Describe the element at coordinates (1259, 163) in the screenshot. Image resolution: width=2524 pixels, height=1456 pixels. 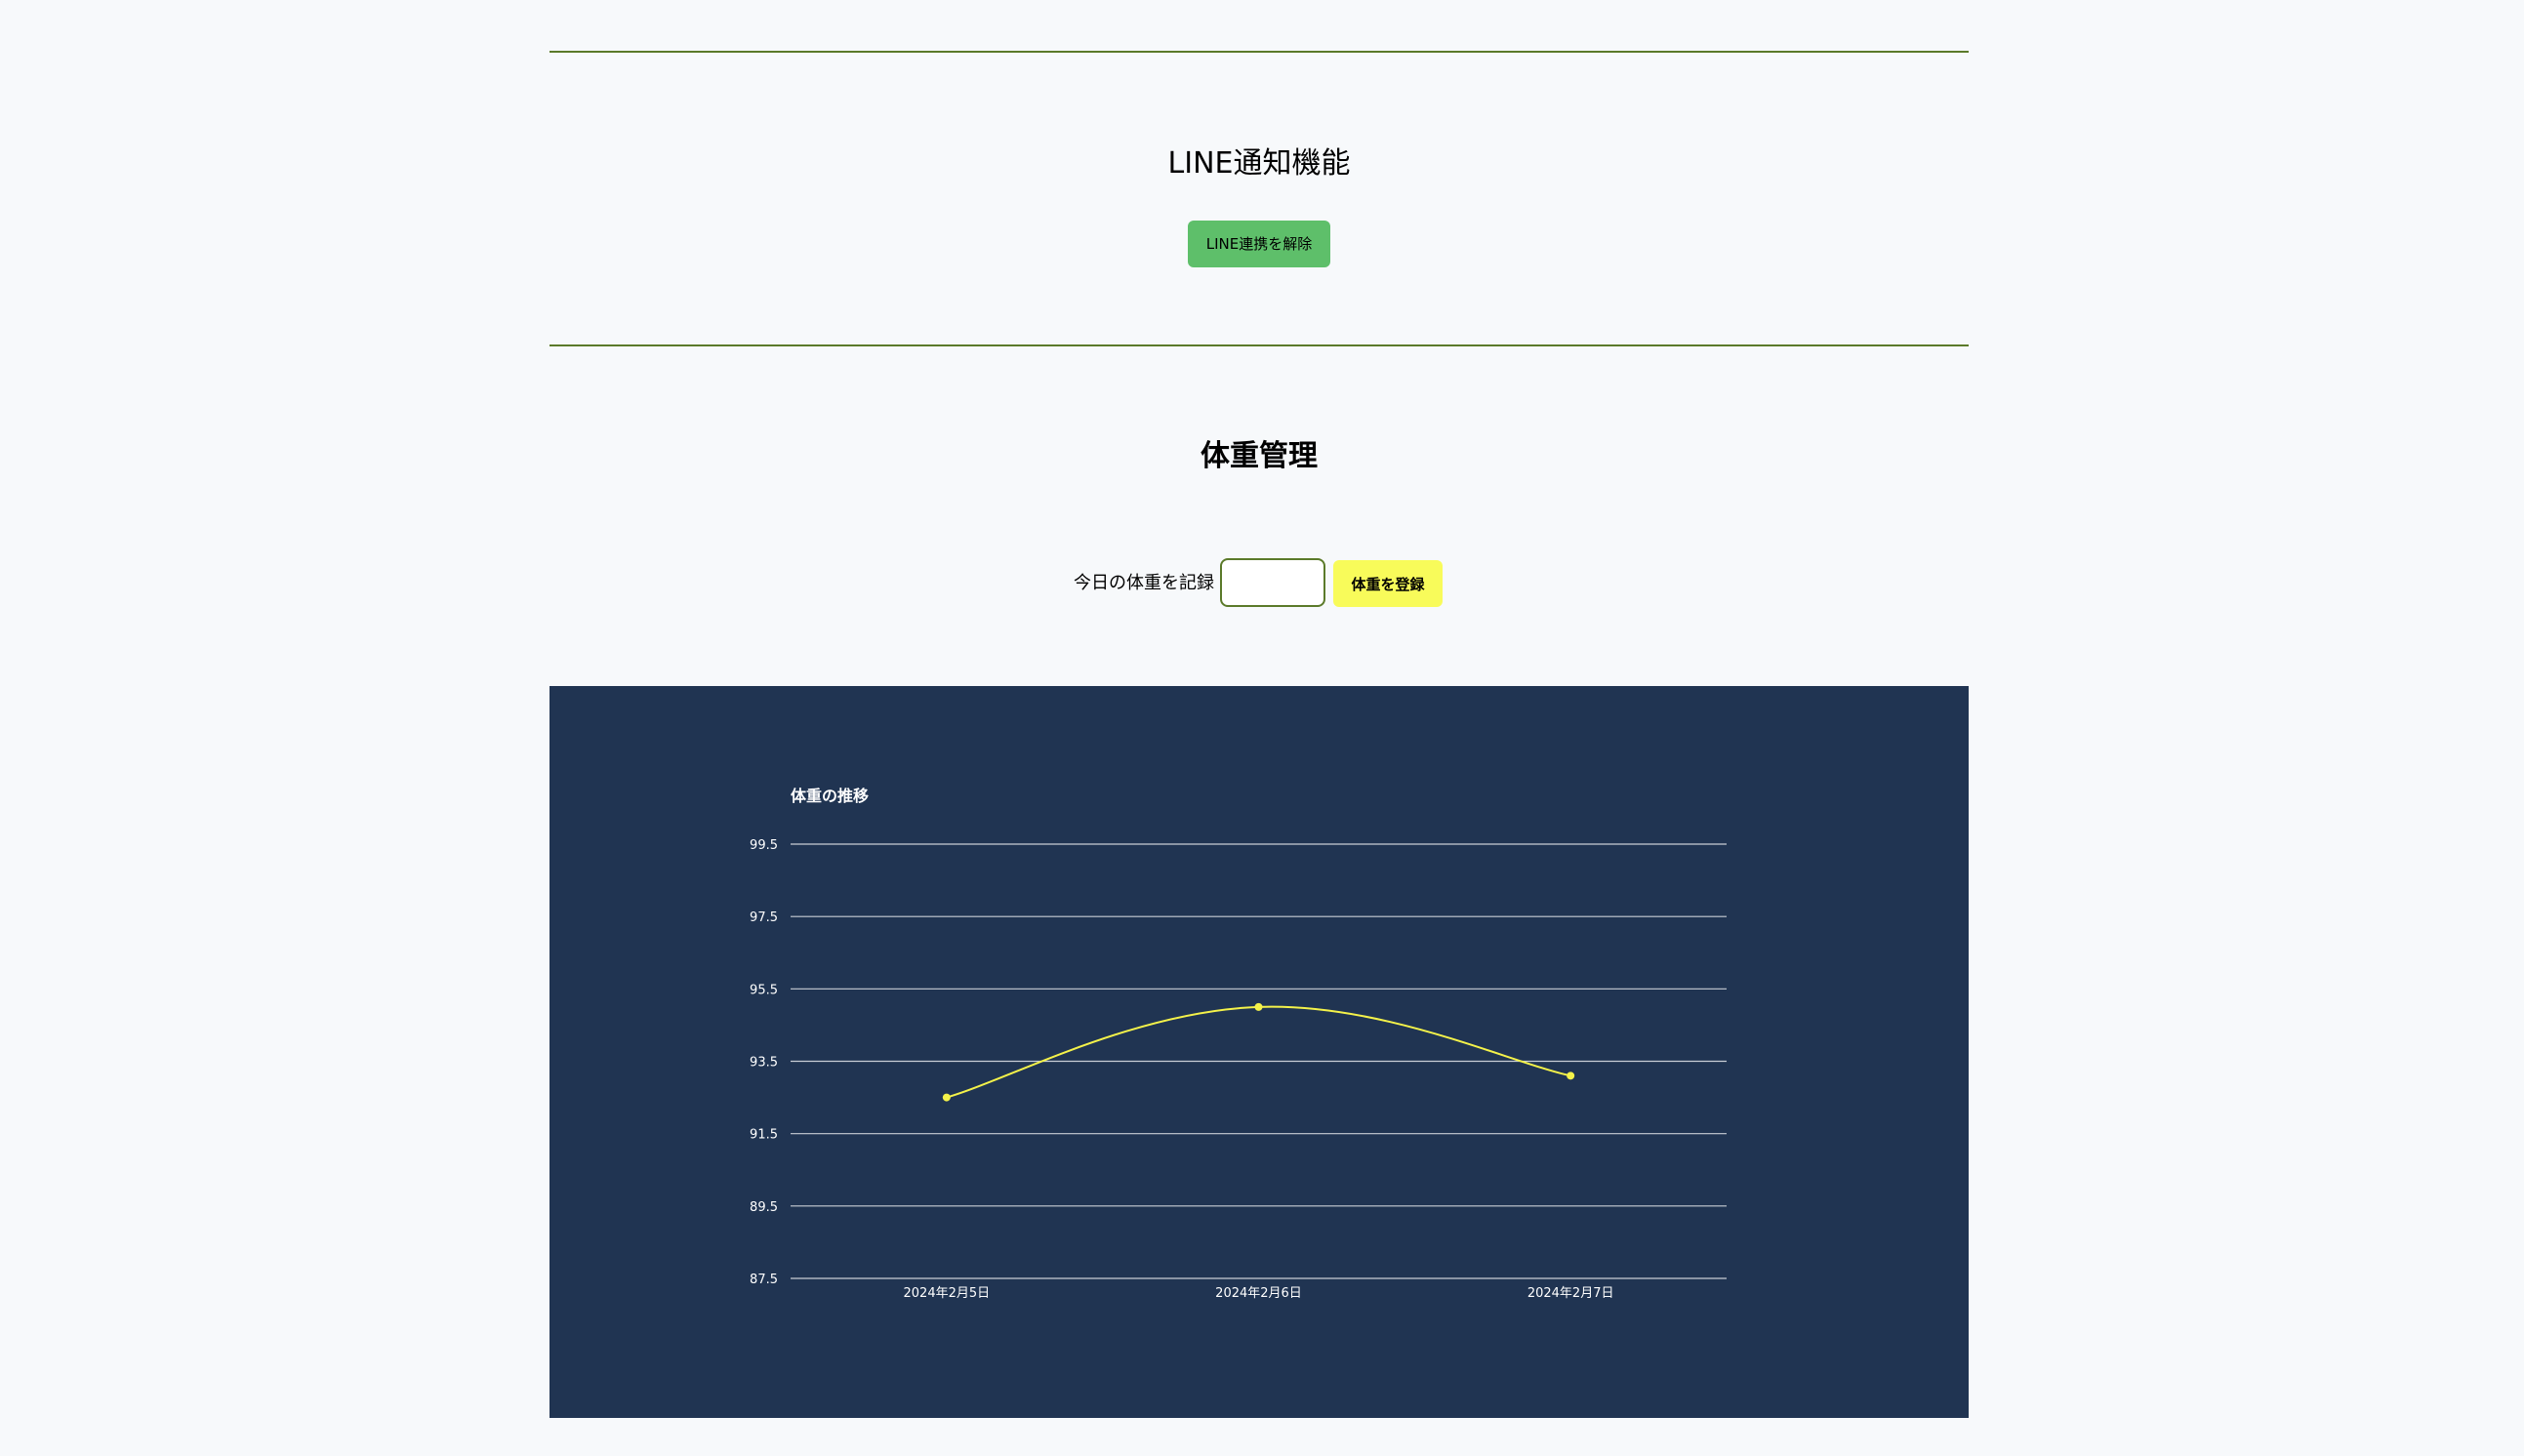
I see `line-section-title: LINE通知機能` at that location.